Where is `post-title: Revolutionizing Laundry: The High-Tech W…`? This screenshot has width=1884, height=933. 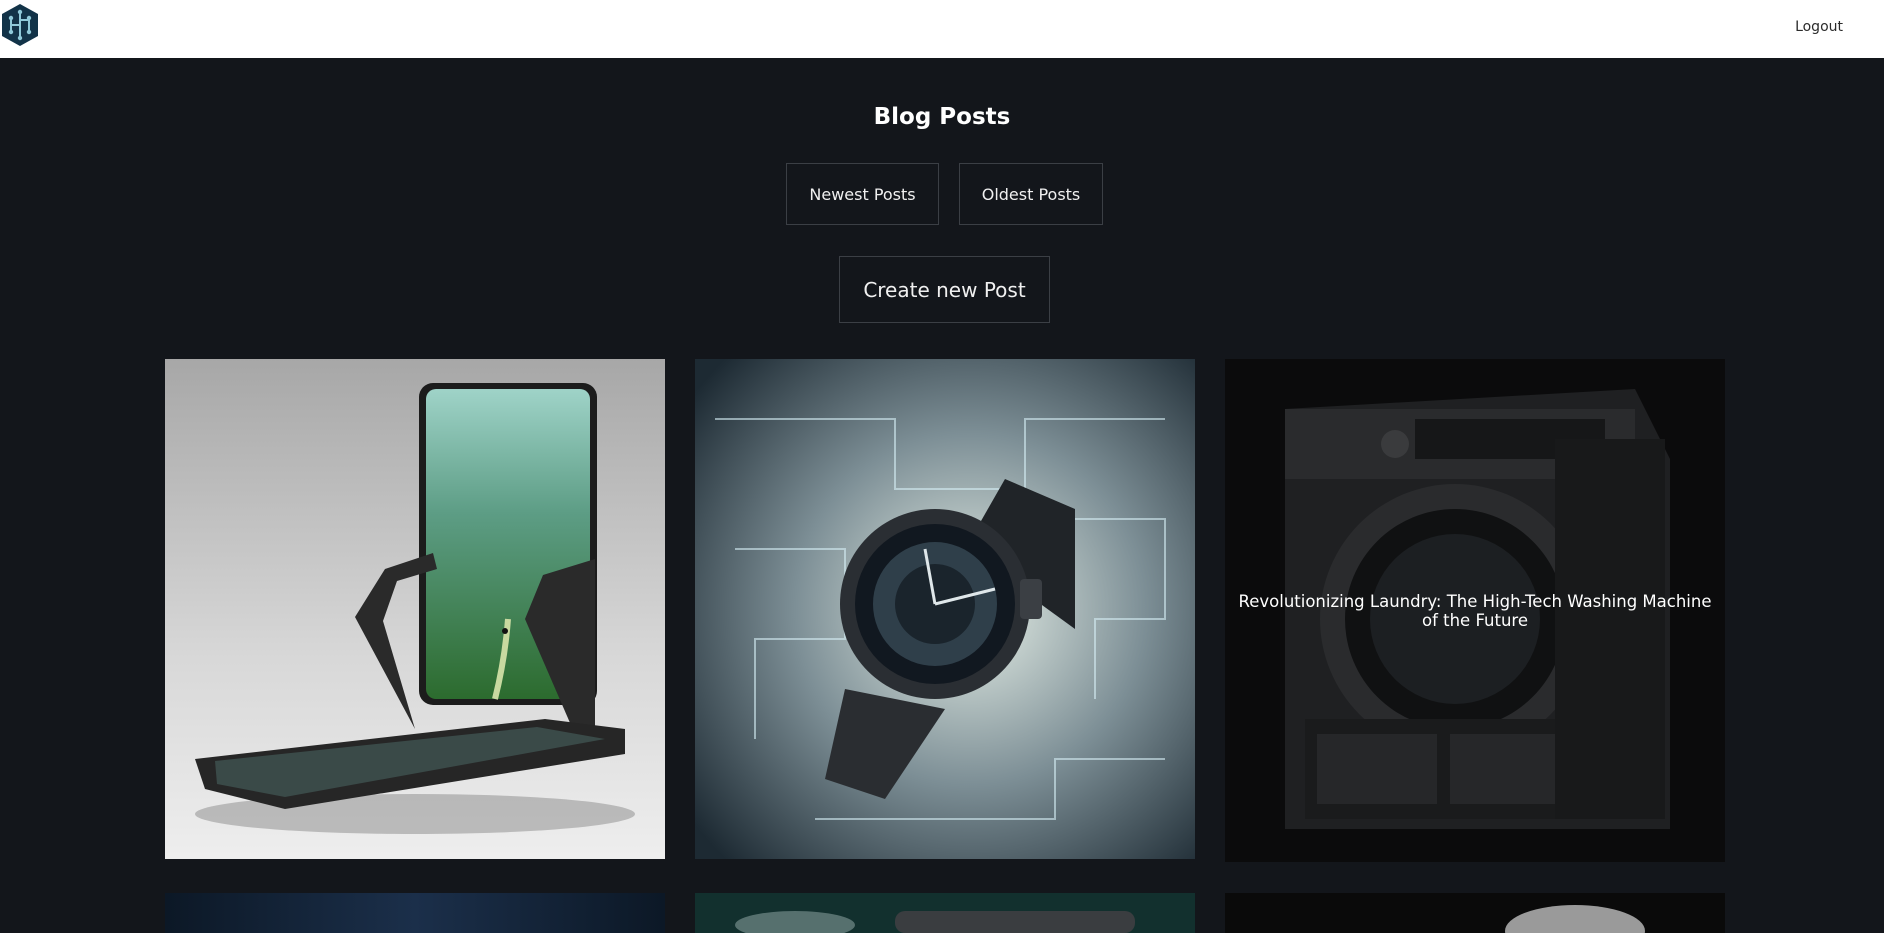
post-title: Revolutionizing Laundry: The High-Tech W… is located at coordinates (1475, 610).